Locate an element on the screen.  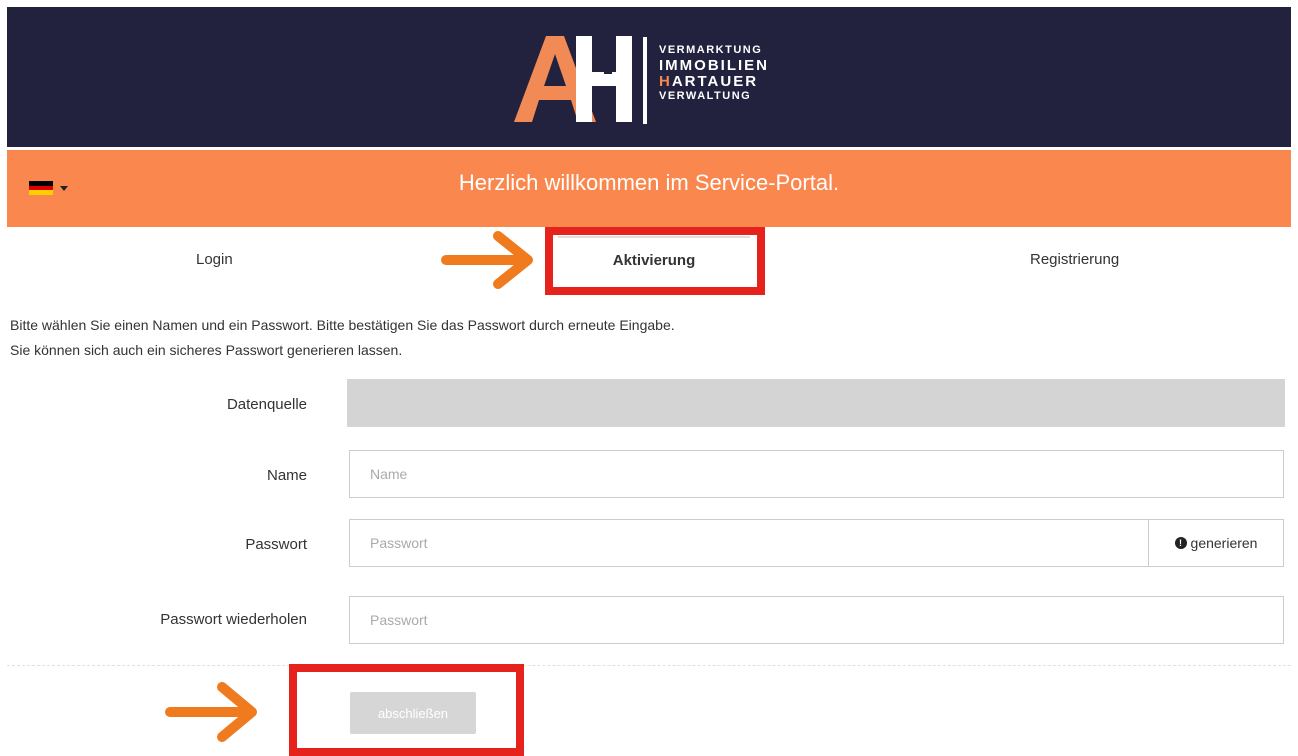
generate-password-button: ! generieren is located at coordinates (1216, 543).